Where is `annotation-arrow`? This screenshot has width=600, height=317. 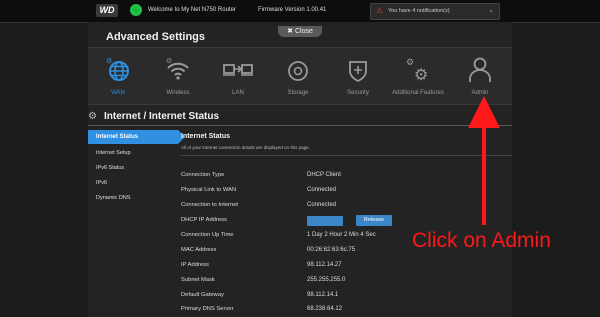 annotation-arrow is located at coordinates (484, 160).